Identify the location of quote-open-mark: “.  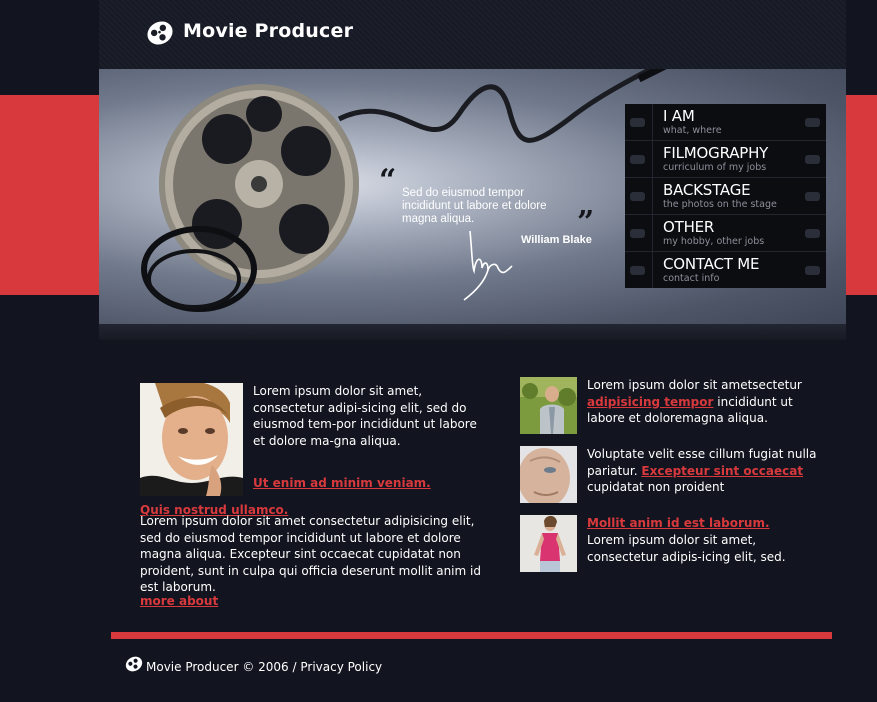
(388, 180).